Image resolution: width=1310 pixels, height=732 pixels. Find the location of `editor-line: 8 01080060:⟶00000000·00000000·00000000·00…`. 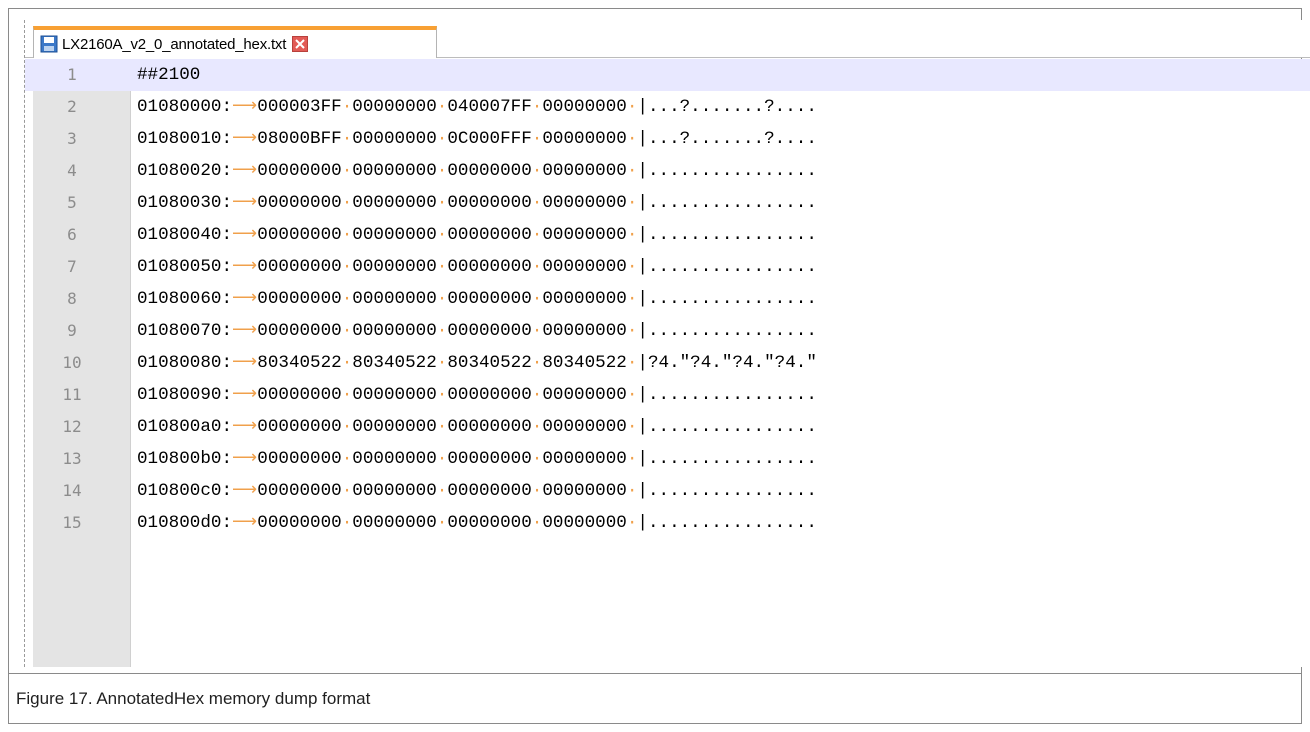

editor-line: 8 01080060:⟶00000000·00000000·00000000·00… is located at coordinates (667, 299).